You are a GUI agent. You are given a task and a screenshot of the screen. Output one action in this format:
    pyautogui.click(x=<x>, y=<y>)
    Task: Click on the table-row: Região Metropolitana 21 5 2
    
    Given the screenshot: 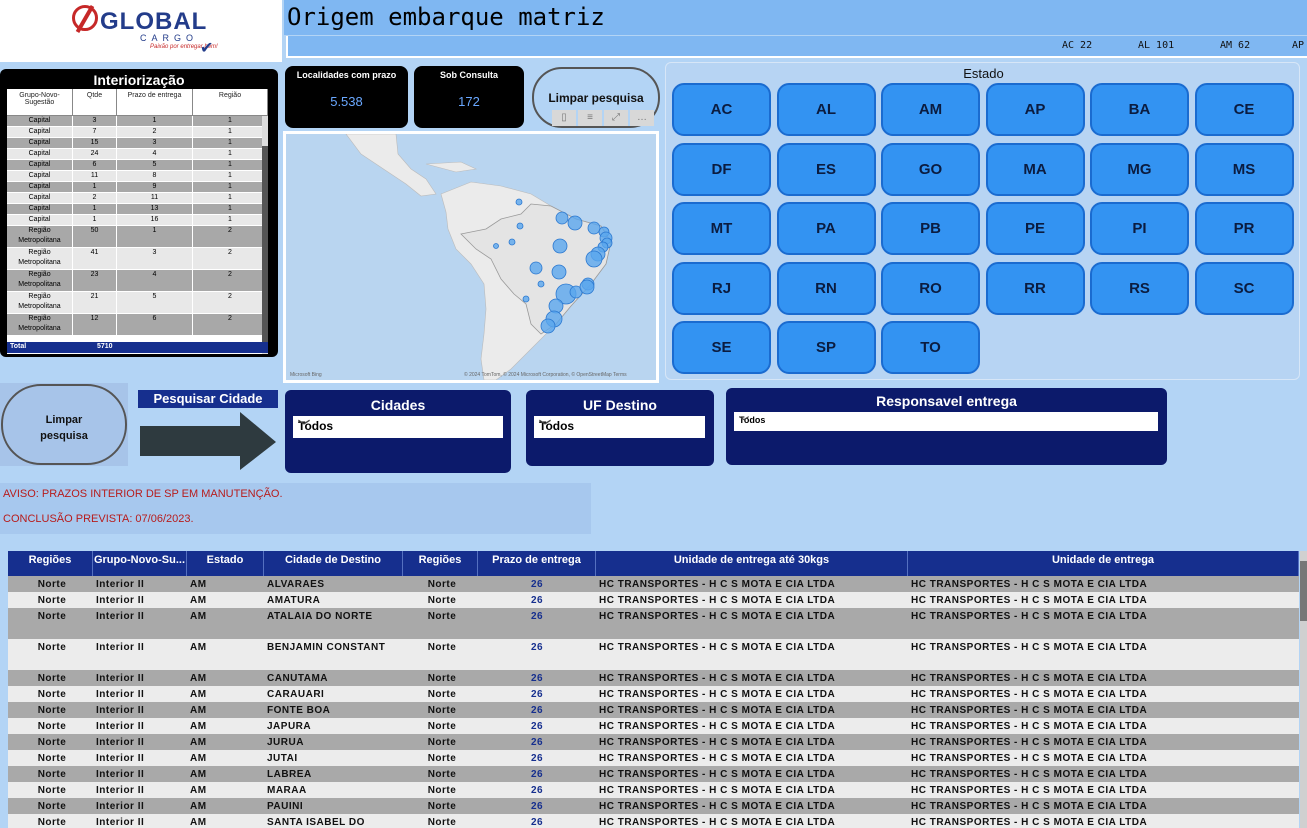 What is the action you would take?
    pyautogui.click(x=137, y=303)
    